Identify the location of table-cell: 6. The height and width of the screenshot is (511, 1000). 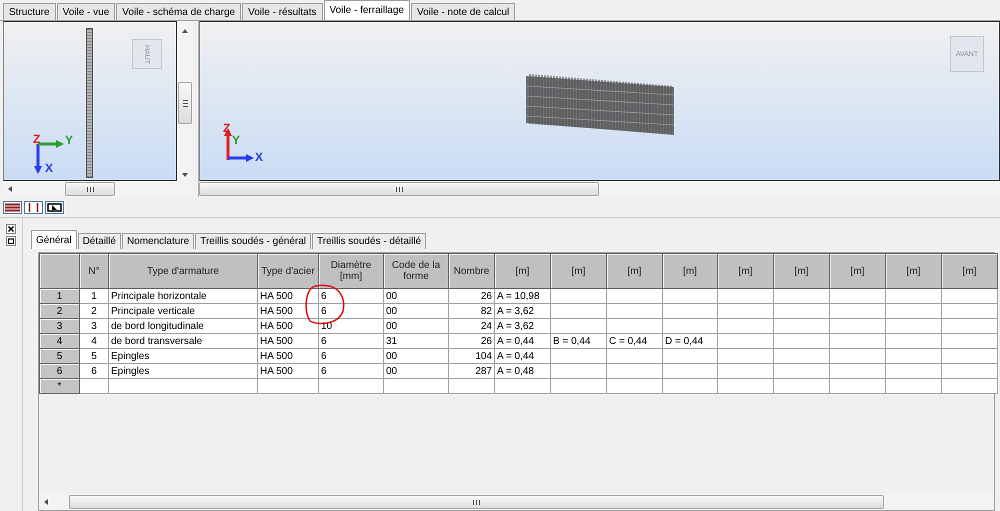
(351, 341).